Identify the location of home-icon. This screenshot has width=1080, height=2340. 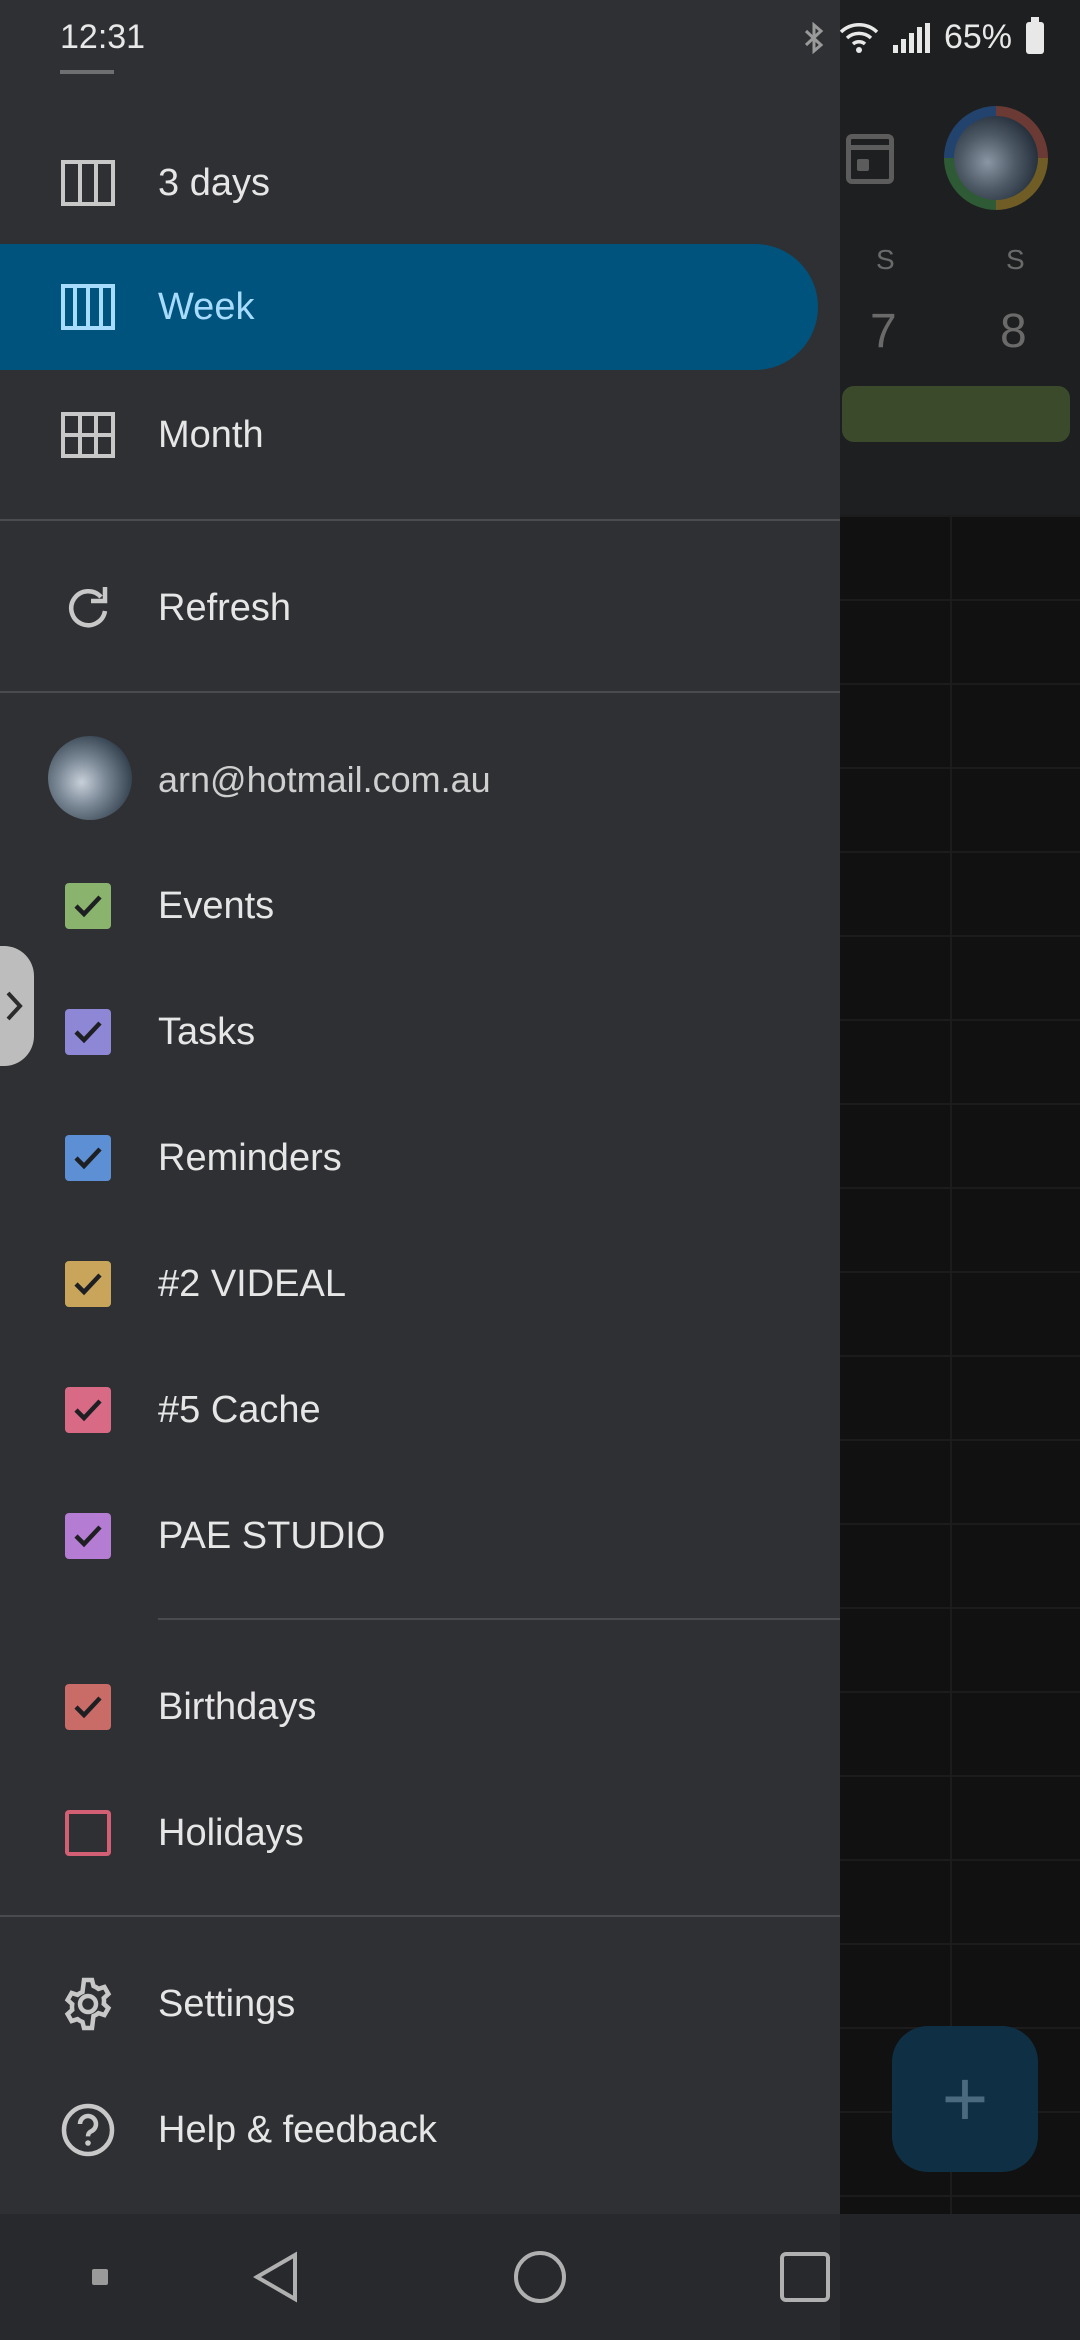
(540, 2277).